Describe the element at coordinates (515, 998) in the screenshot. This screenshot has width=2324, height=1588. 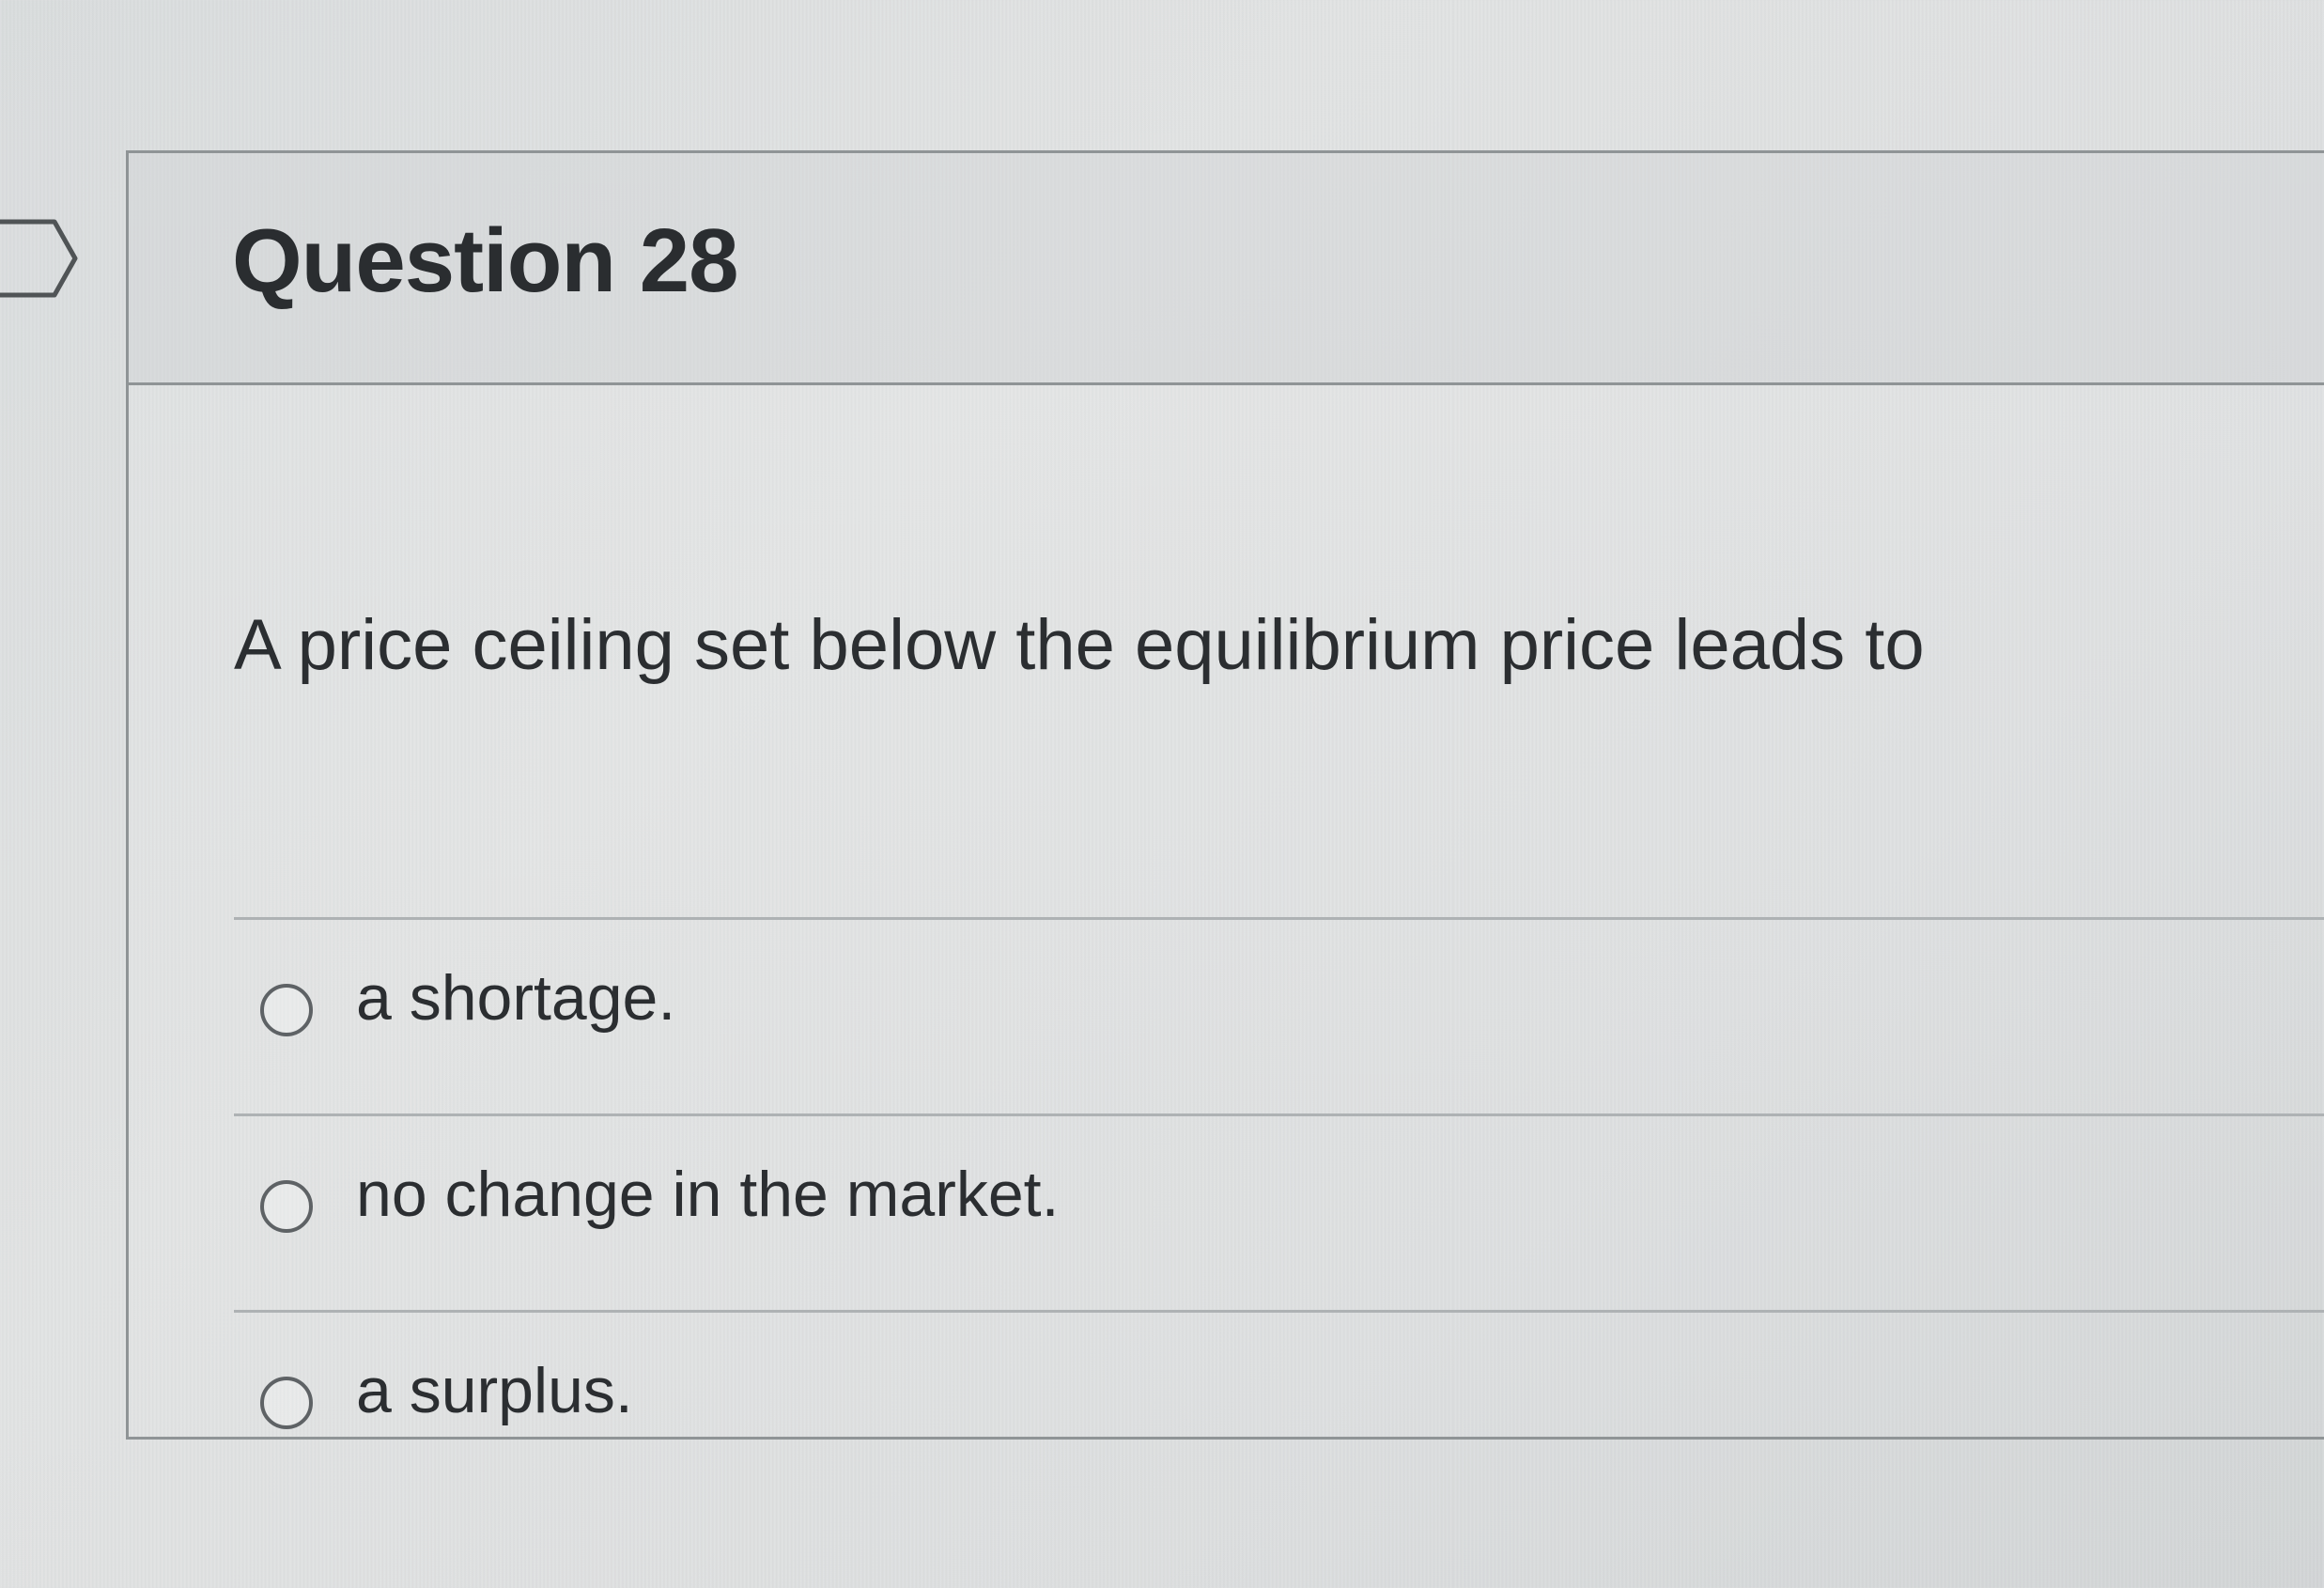
I see `answer-label: a shortage.` at that location.